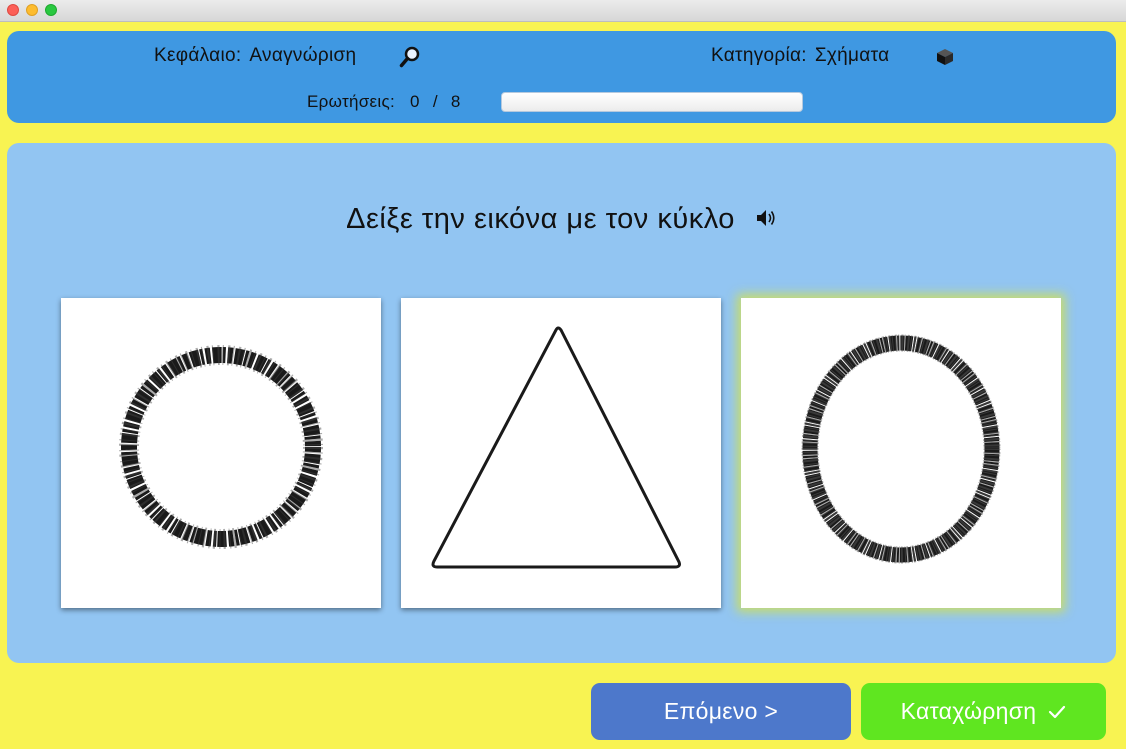 The width and height of the screenshot is (1126, 749). Describe the element at coordinates (198, 55) in the screenshot. I see `chapter-label: Κεφάλαιο:` at that location.